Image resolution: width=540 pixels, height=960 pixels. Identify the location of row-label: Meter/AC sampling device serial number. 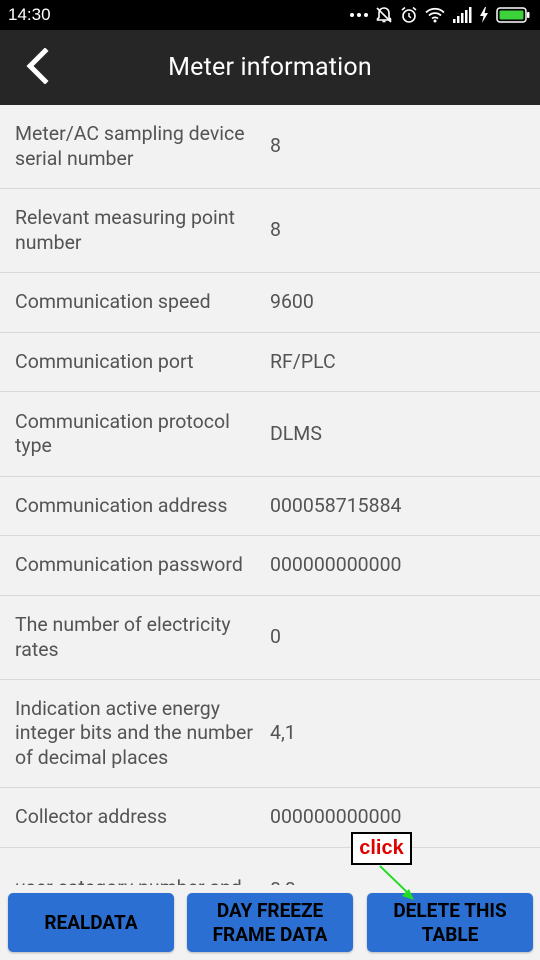
(130, 146).